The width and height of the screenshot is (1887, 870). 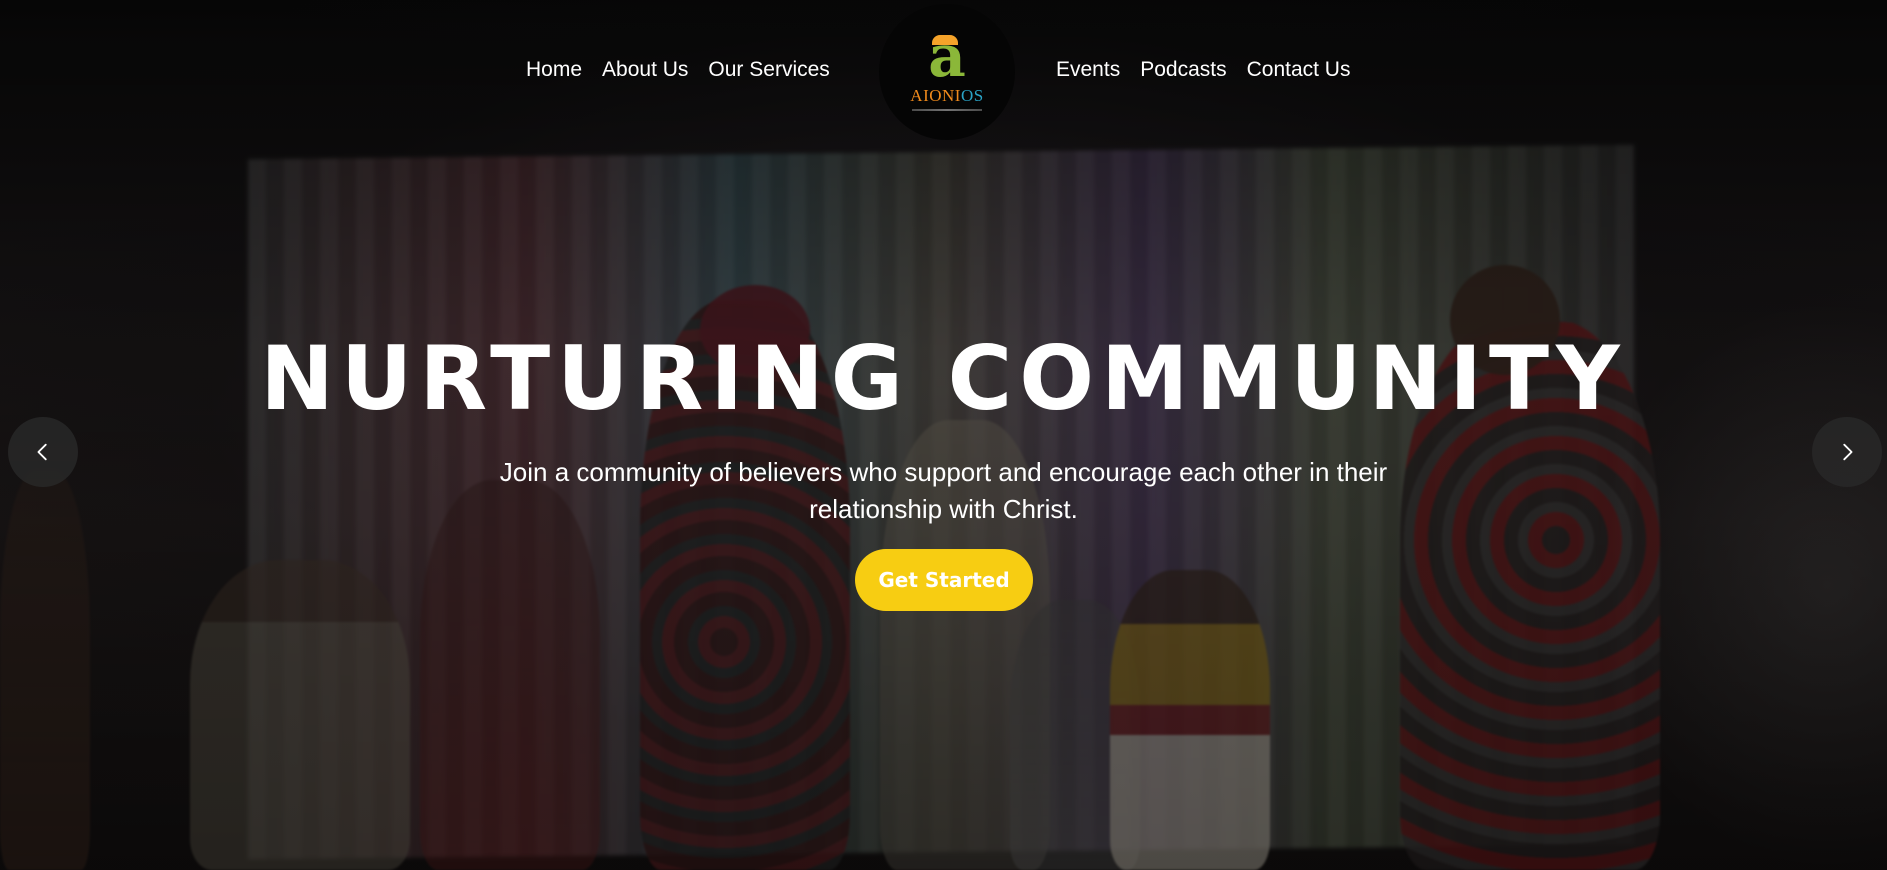 I want to click on nav-link-our-services: Our Services, so click(x=768, y=70).